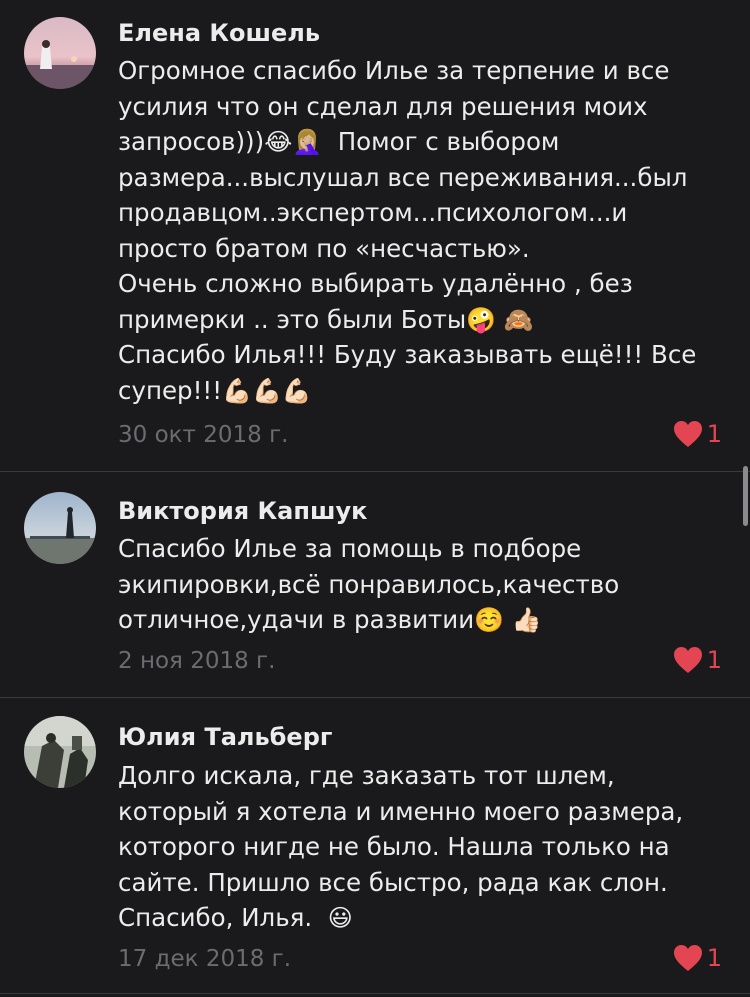 The width and height of the screenshot is (750, 997). Describe the element at coordinates (205, 959) in the screenshot. I see `comment-date: 17 дек 2018 г.` at that location.